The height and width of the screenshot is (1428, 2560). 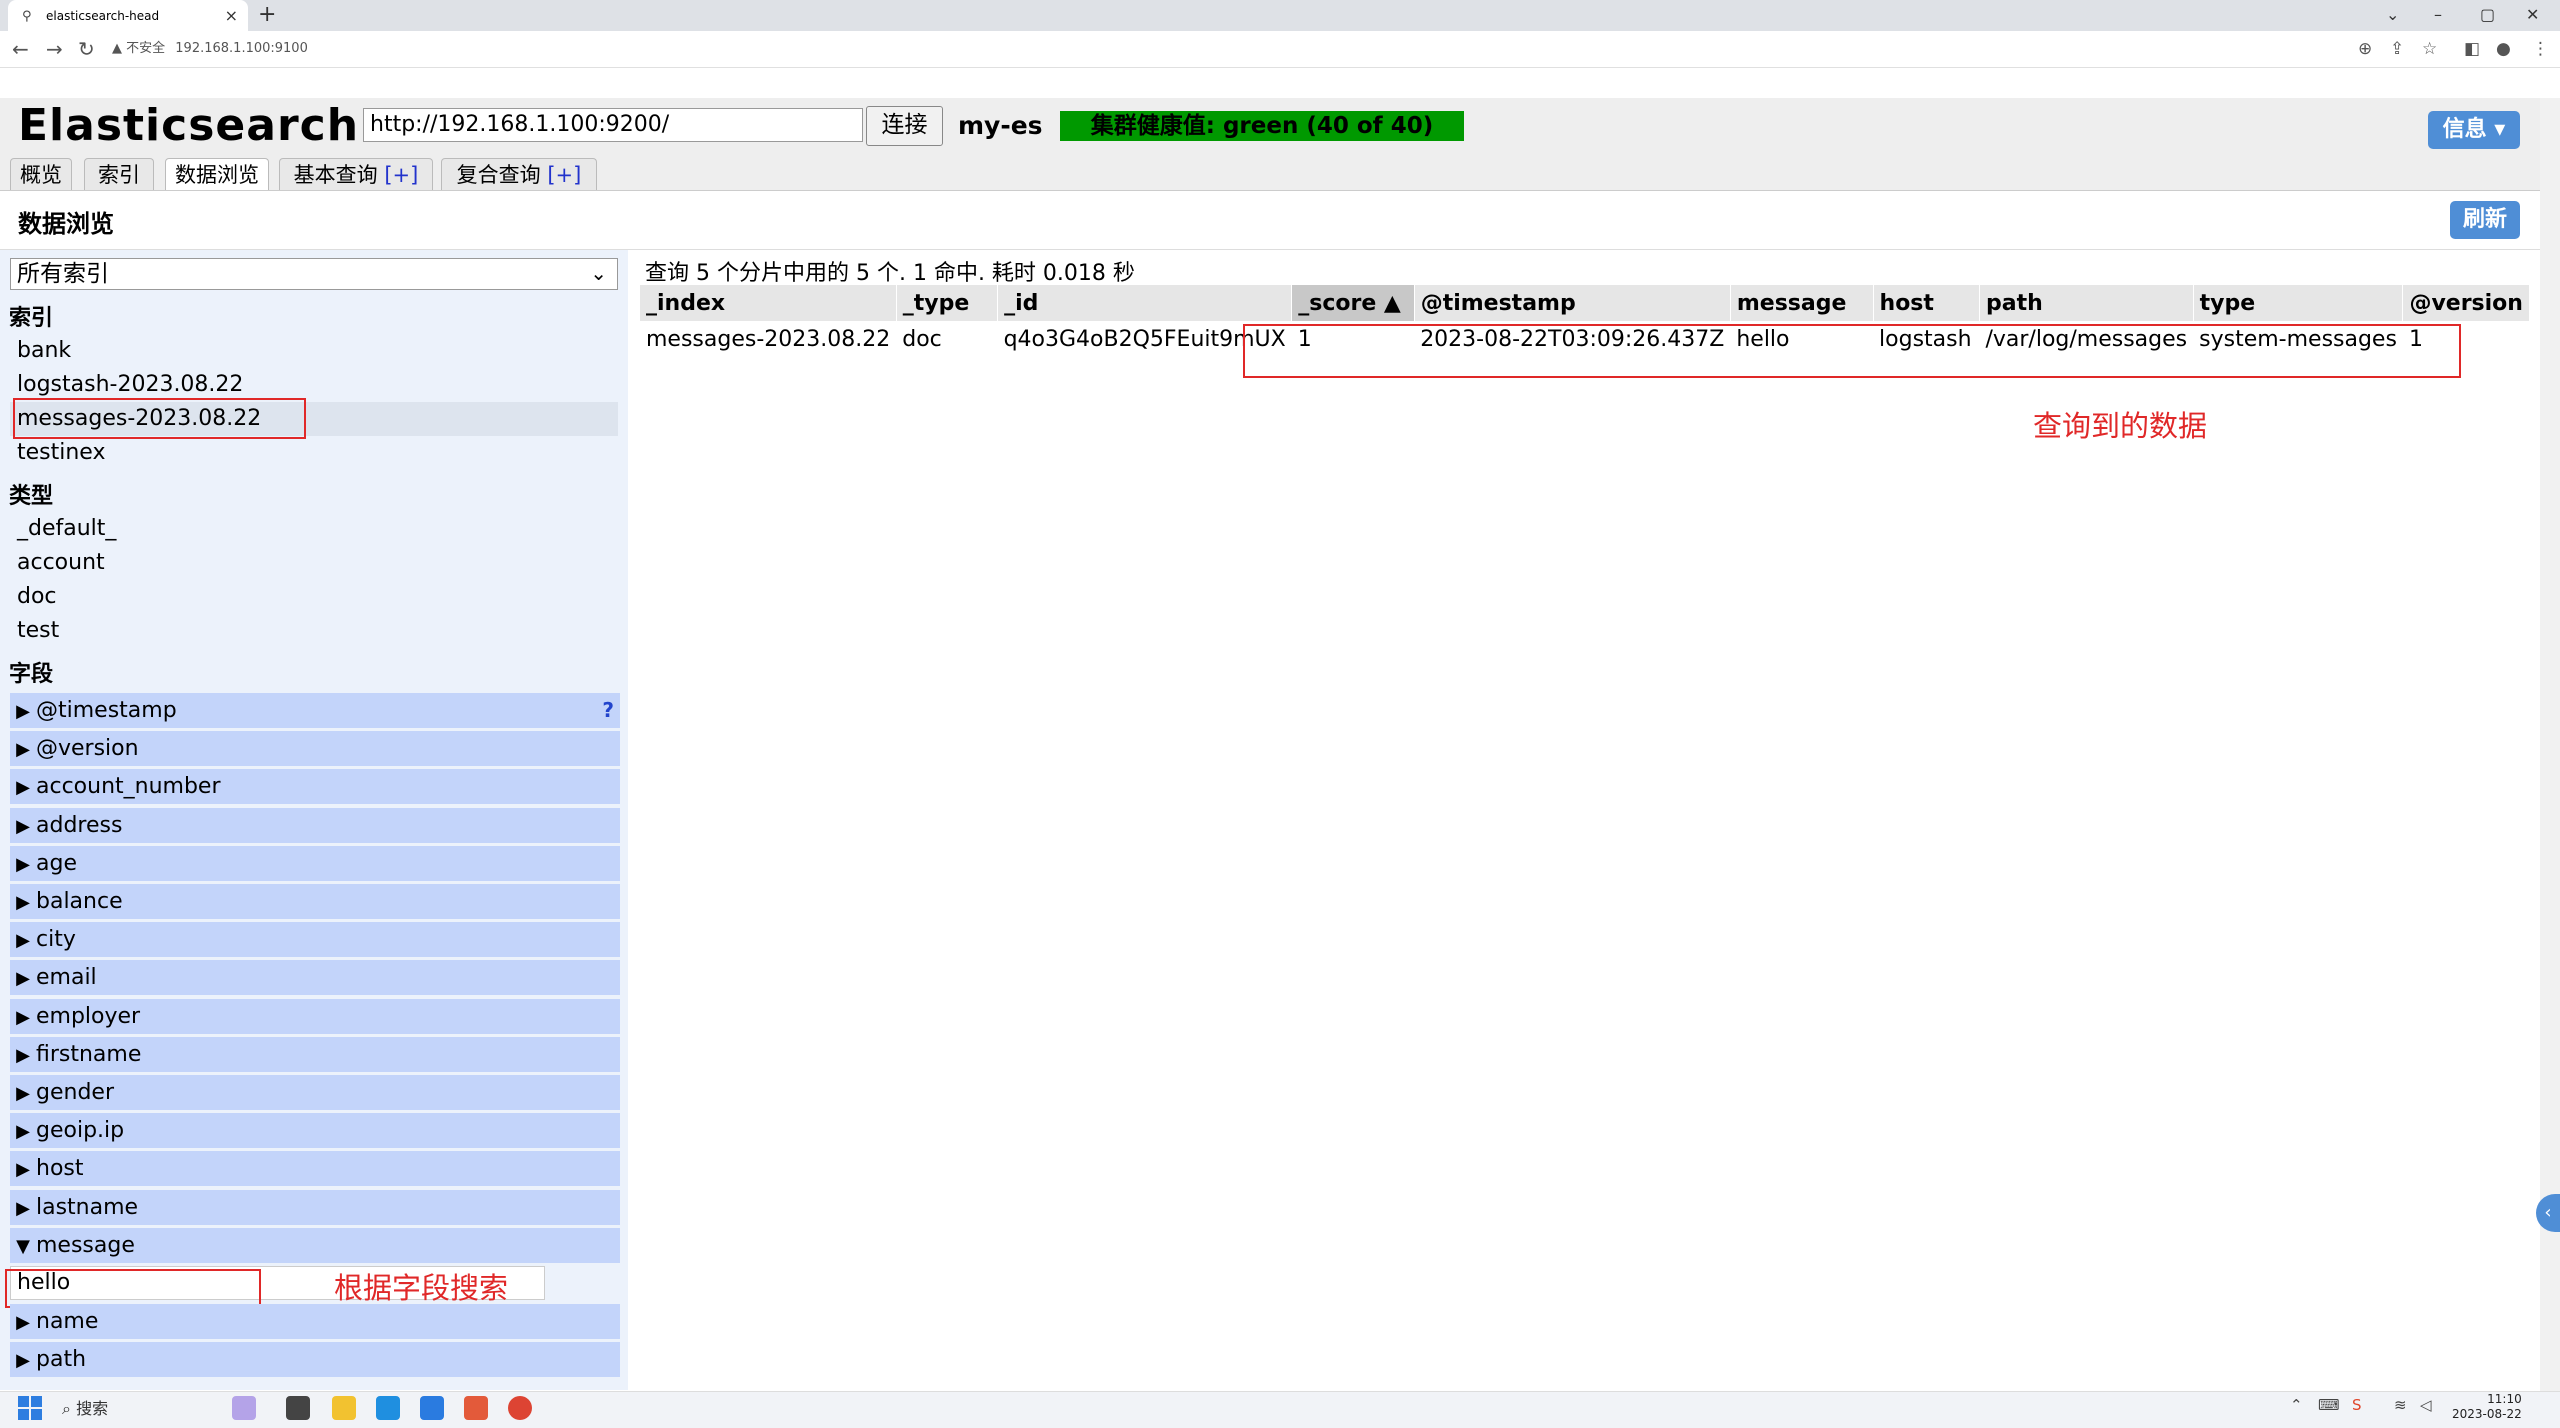 I want to click on tab-basic-query: 基本查询 [+], so click(x=356, y=174).